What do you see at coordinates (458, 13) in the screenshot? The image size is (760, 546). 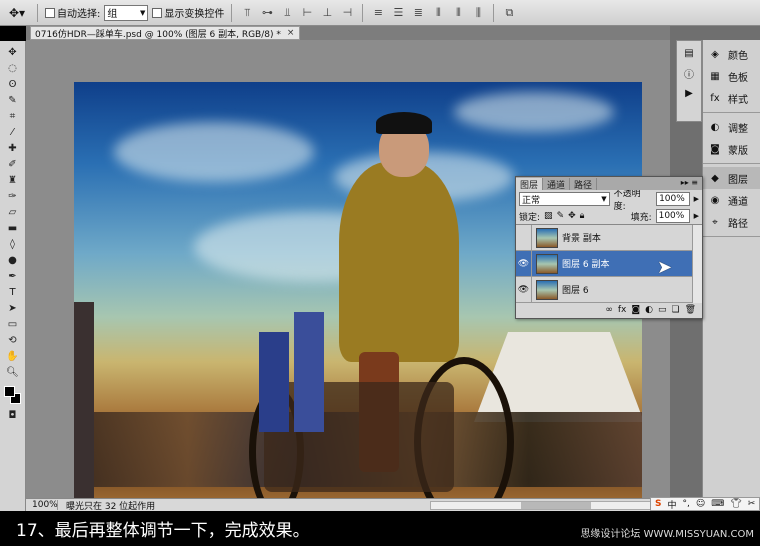 I see `distribute-hcenter-icon: ⫴` at bounding box center [458, 13].